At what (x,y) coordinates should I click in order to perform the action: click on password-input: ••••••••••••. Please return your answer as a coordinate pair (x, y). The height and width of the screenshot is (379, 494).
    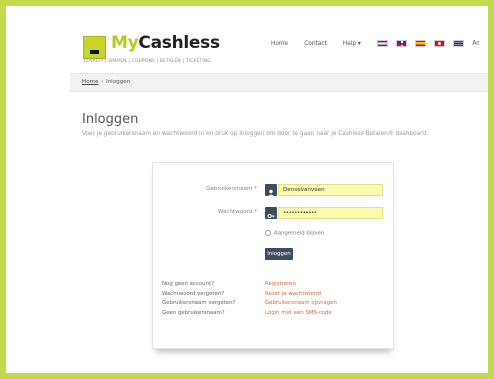
    Looking at the image, I should click on (330, 213).